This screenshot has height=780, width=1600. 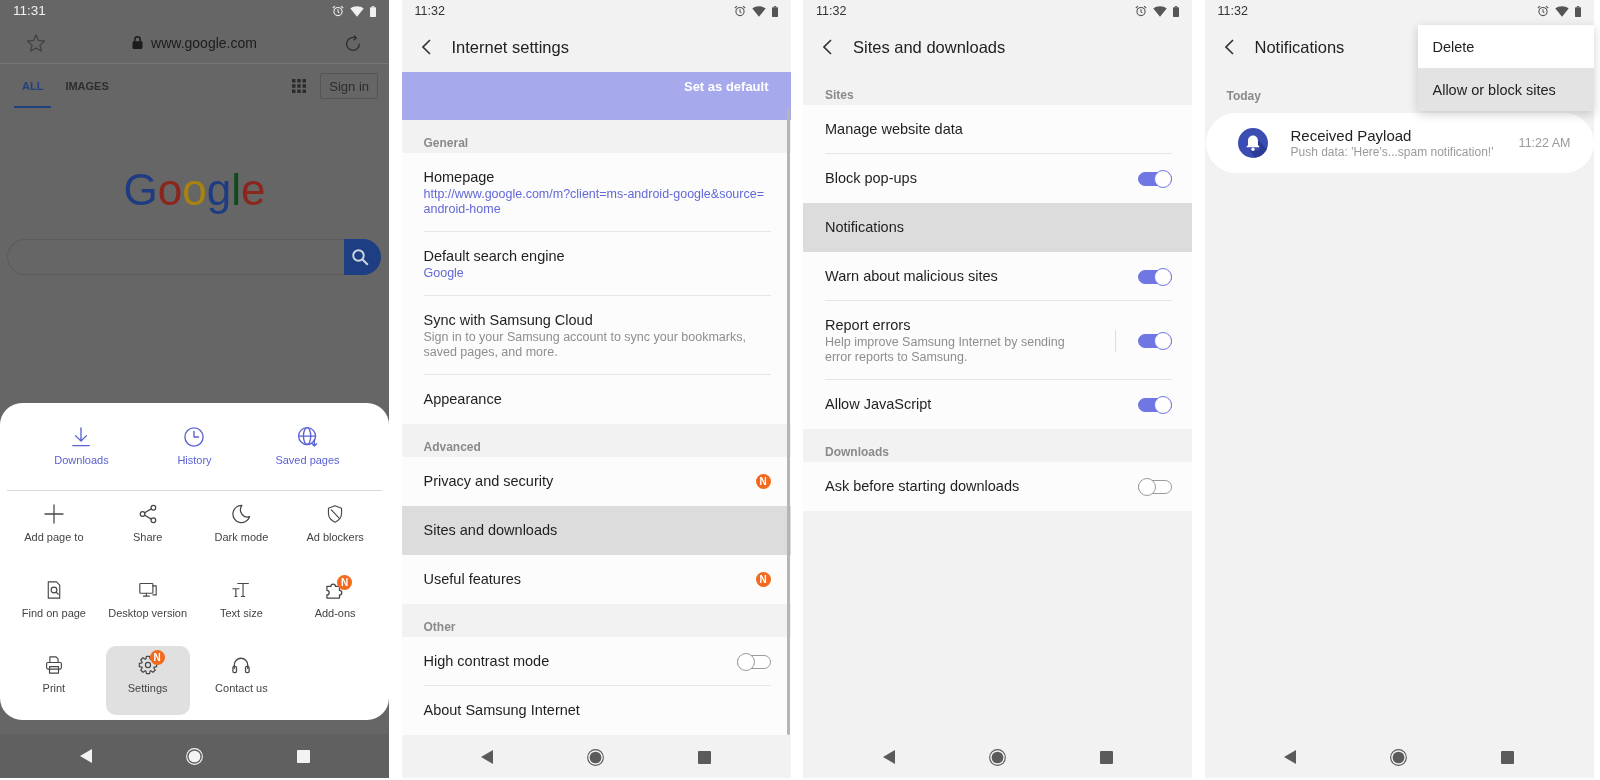 What do you see at coordinates (473, 579) in the screenshot?
I see `setting-title: Useful features` at bounding box center [473, 579].